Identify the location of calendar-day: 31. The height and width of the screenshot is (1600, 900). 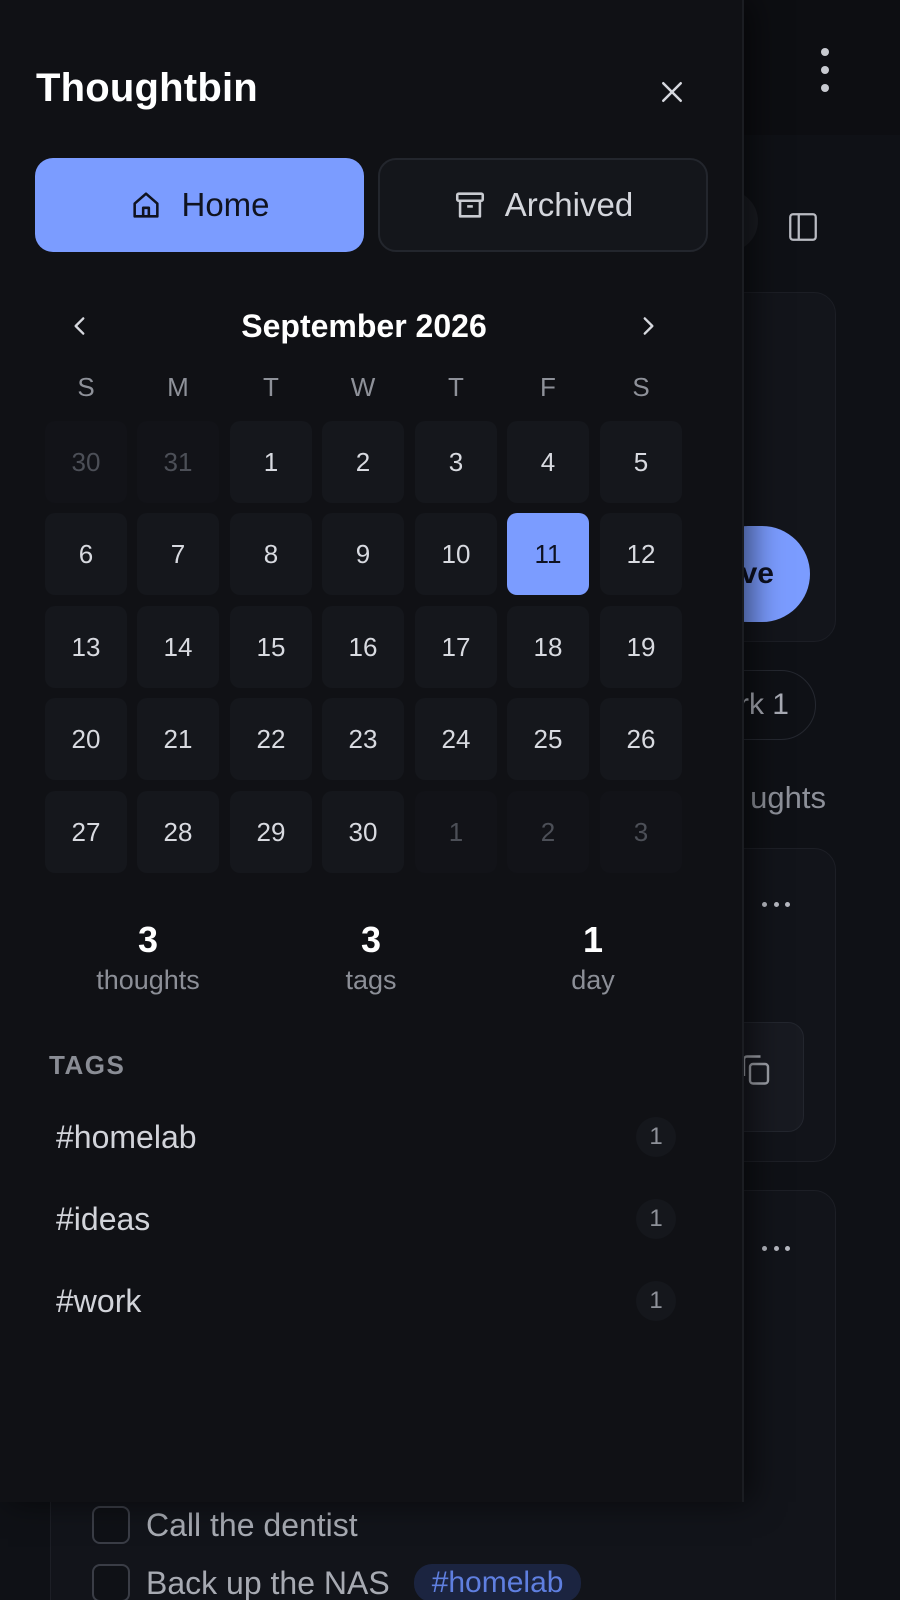
(178, 462).